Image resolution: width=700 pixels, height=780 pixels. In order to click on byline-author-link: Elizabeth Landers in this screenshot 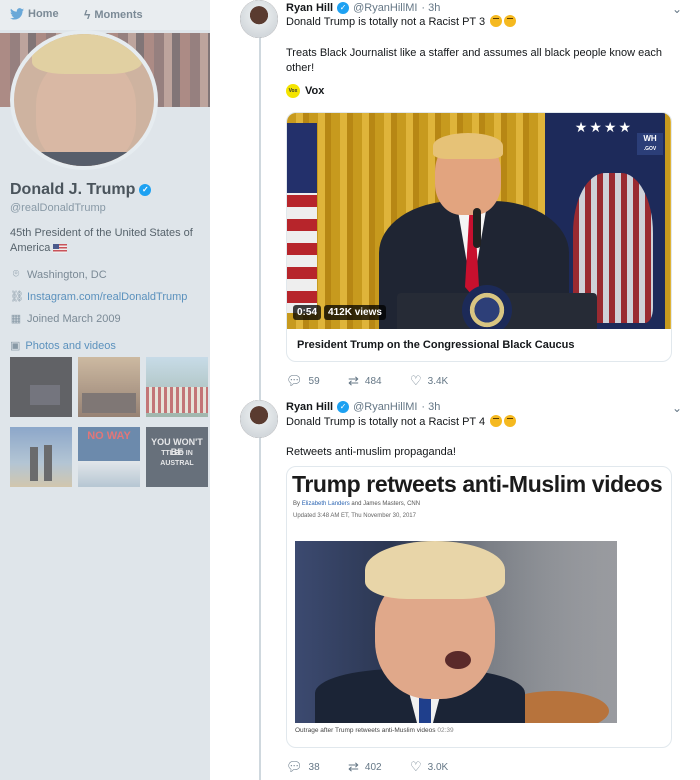, I will do `click(326, 504)`.